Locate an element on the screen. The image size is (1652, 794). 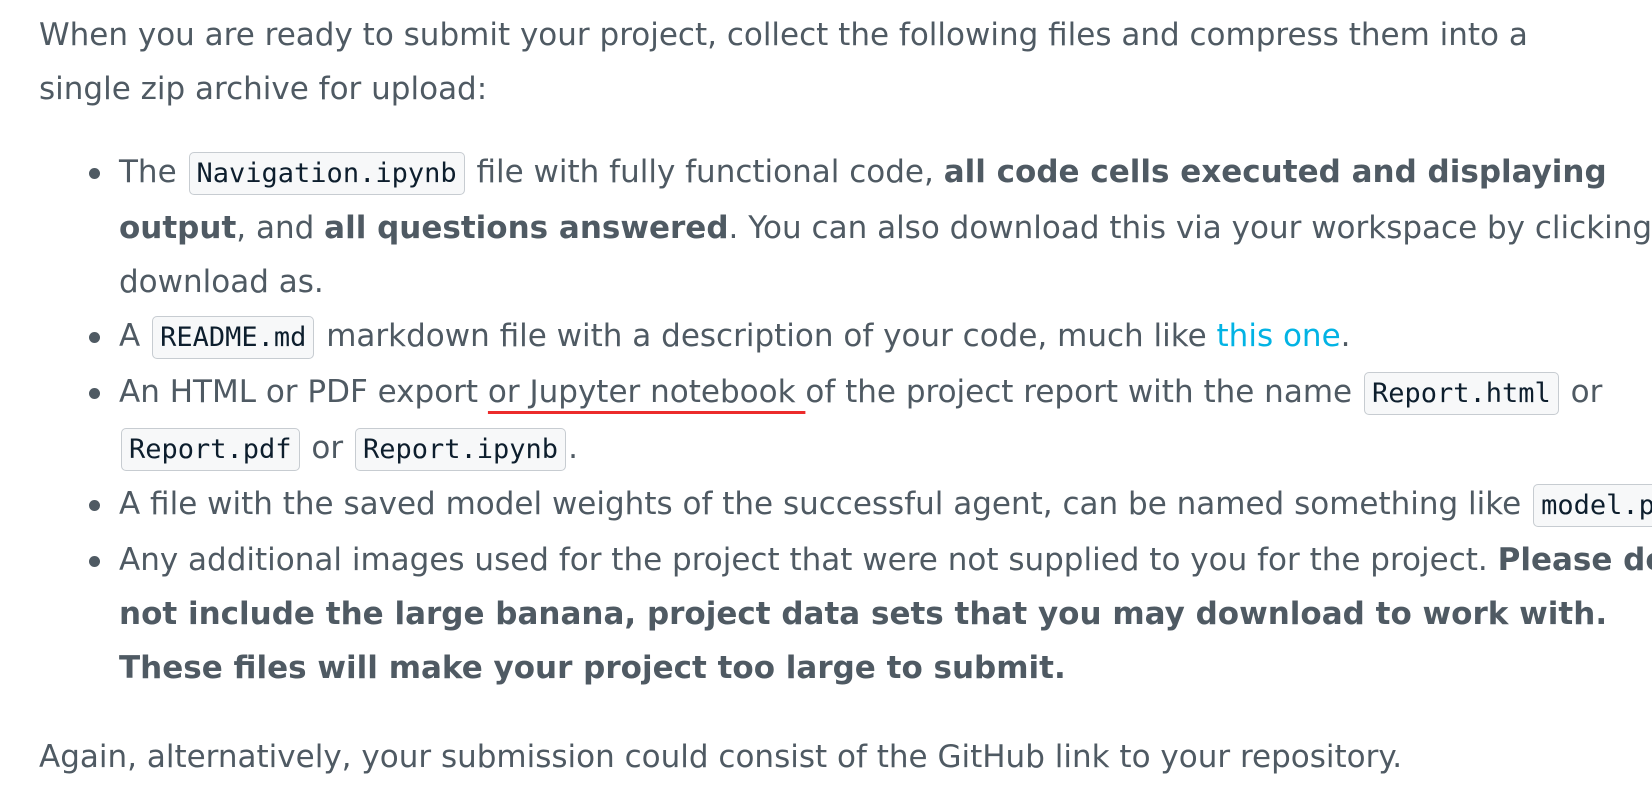
code-model-pt: model.pt is located at coordinates (1592, 505).